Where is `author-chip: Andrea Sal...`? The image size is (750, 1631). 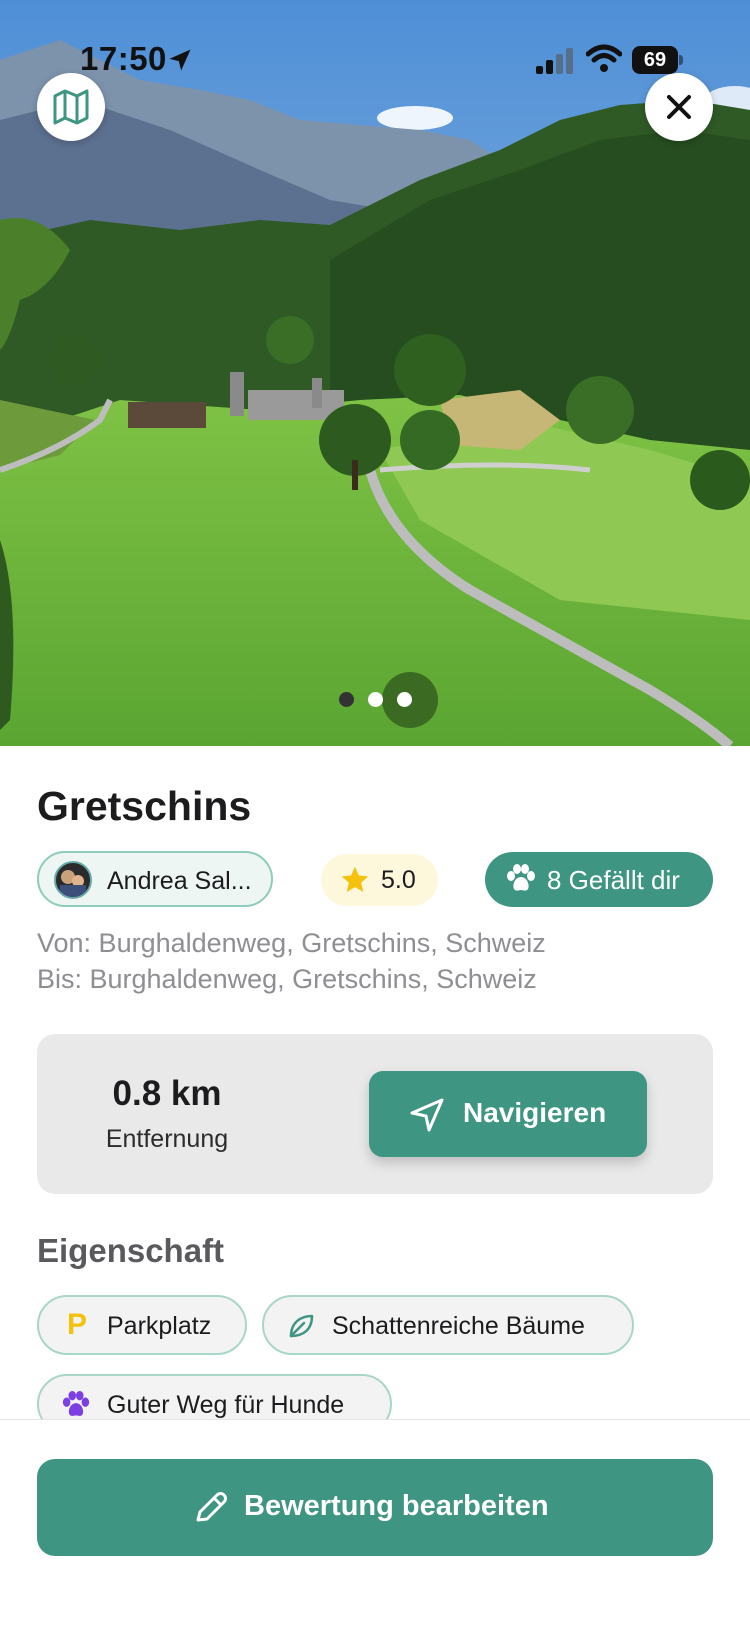 author-chip: Andrea Sal... is located at coordinates (155, 879).